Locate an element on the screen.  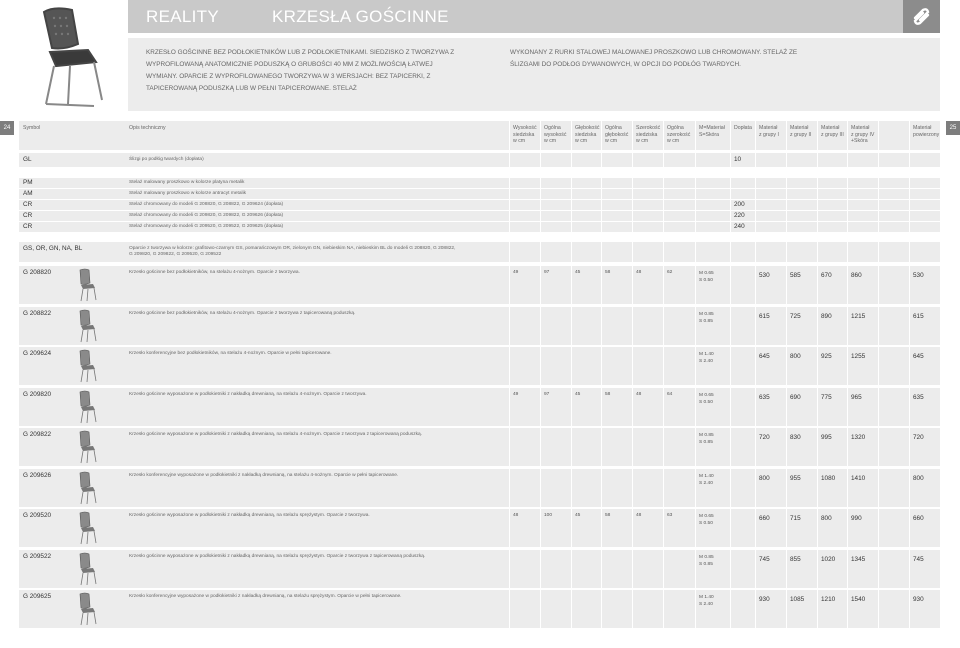
col-group-4: Materiał z grupy IV +Skóra is located at coordinates (863, 134).